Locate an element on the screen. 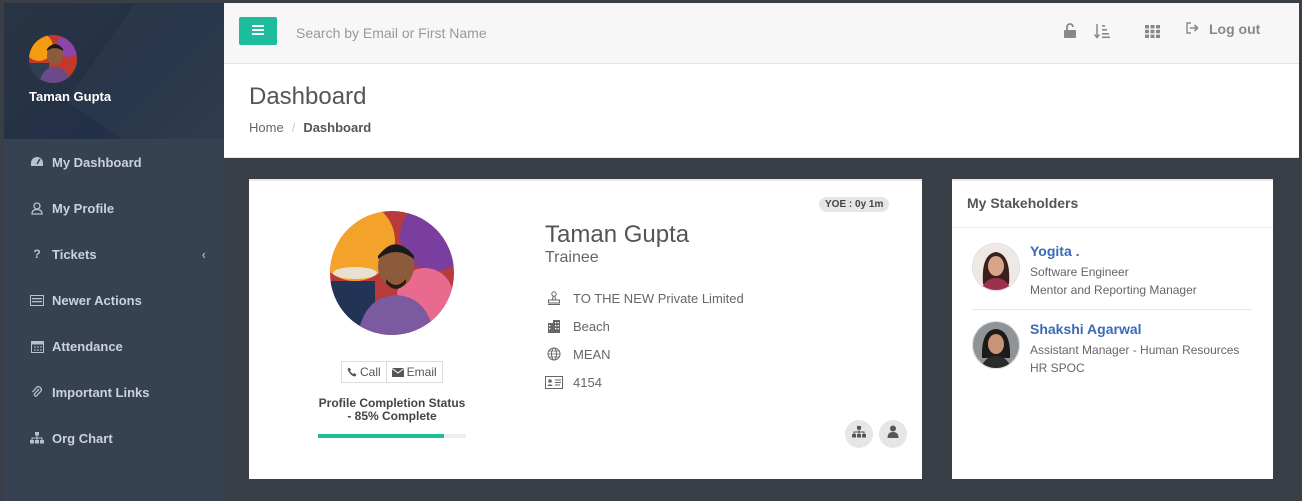  breadcrumb: Home / Dashboard is located at coordinates (310, 127).